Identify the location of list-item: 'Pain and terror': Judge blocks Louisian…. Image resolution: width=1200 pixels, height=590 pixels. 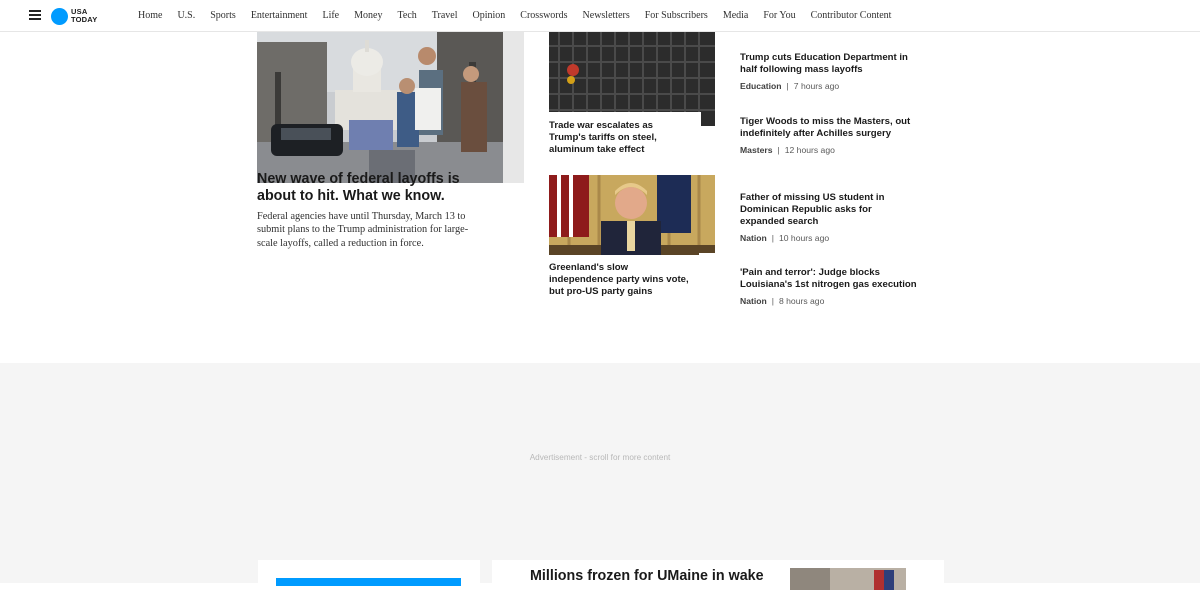
(829, 287).